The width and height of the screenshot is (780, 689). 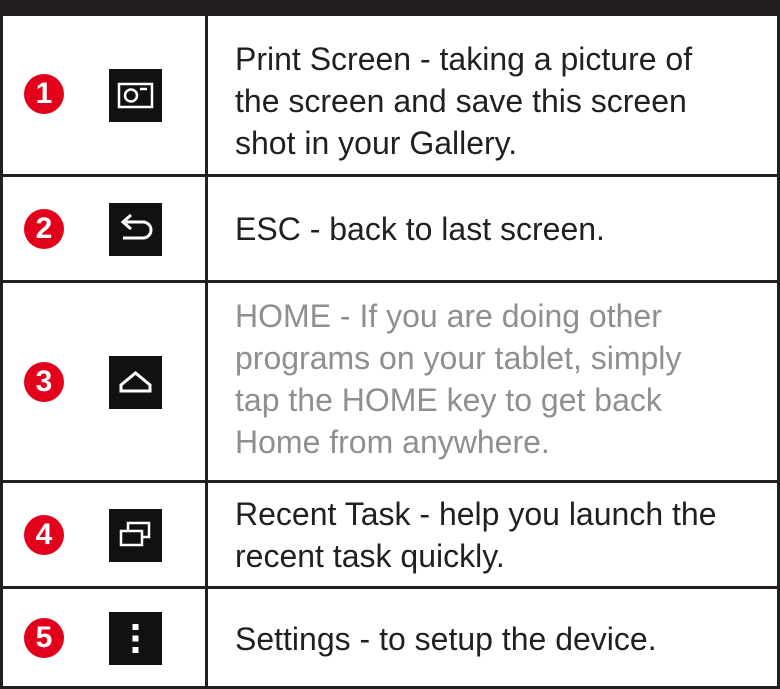 What do you see at coordinates (135, 95) in the screenshot?
I see `screenshot-icon` at bounding box center [135, 95].